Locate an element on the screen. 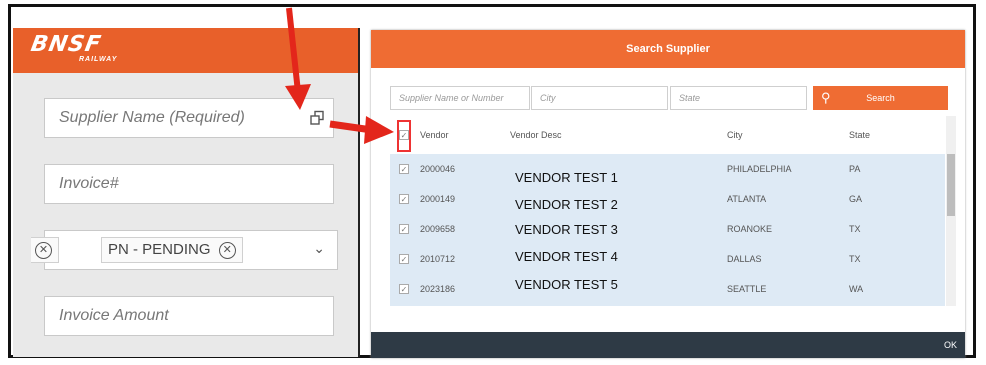  table-row: ✓ 2010712 VENDOR TEST 4 DALLAS TX is located at coordinates (667, 259).